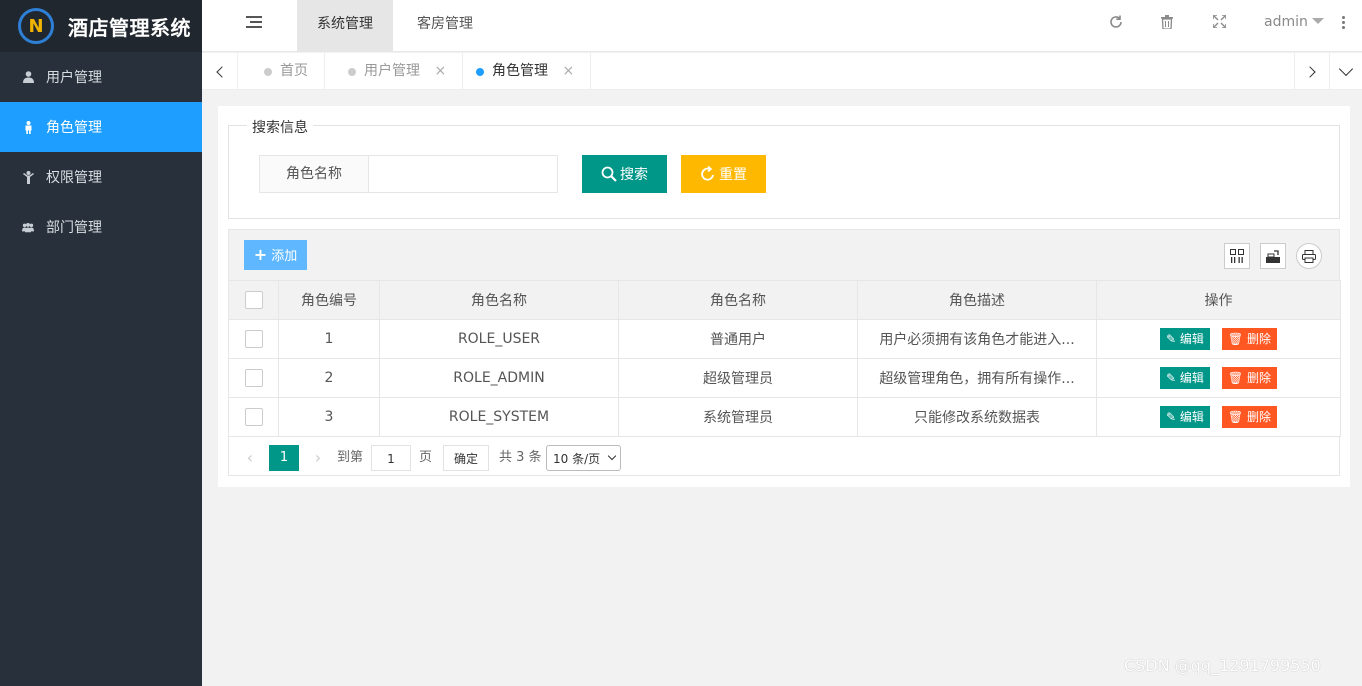 Image resolution: width=1362 pixels, height=686 pixels. I want to click on sidebar-item-users: 用户管理, so click(101, 77).